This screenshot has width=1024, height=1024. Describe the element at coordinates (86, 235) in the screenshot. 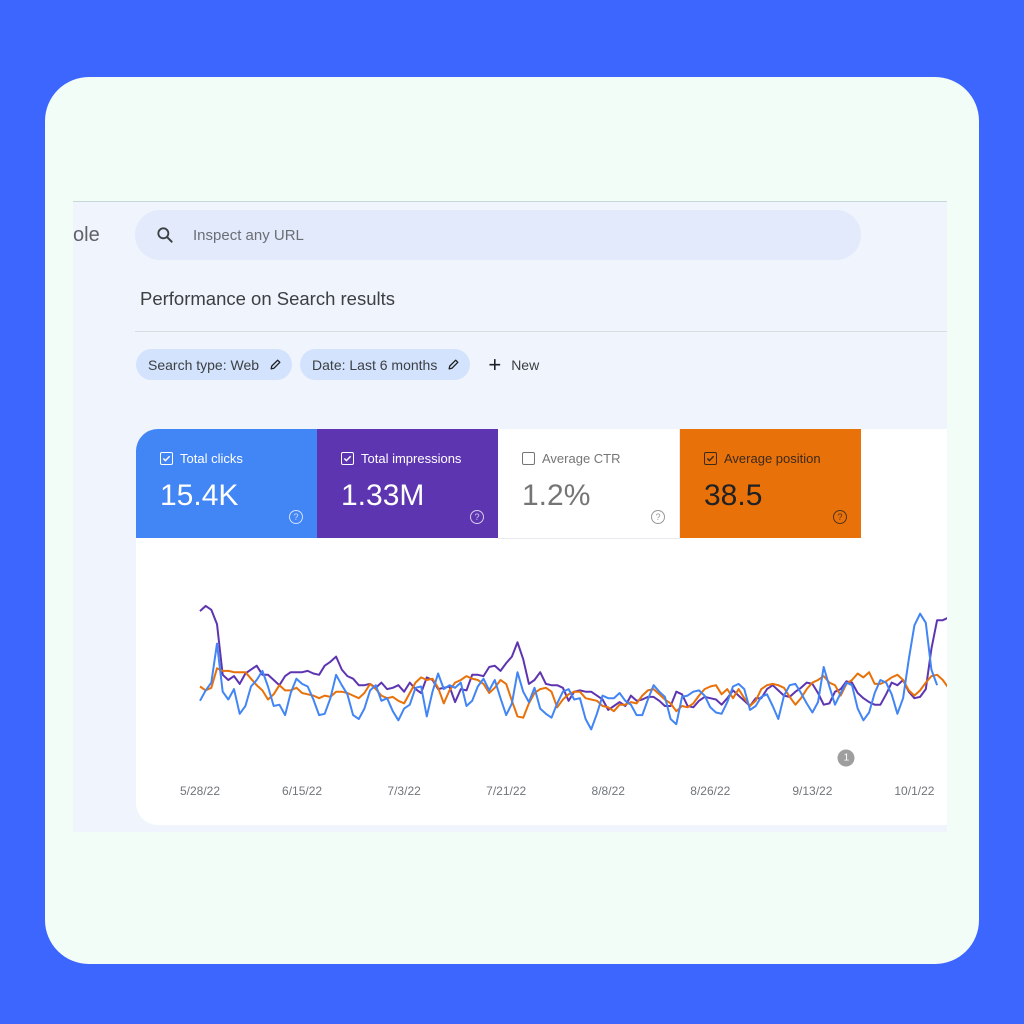

I see `brand-logo-fragment: ole` at that location.